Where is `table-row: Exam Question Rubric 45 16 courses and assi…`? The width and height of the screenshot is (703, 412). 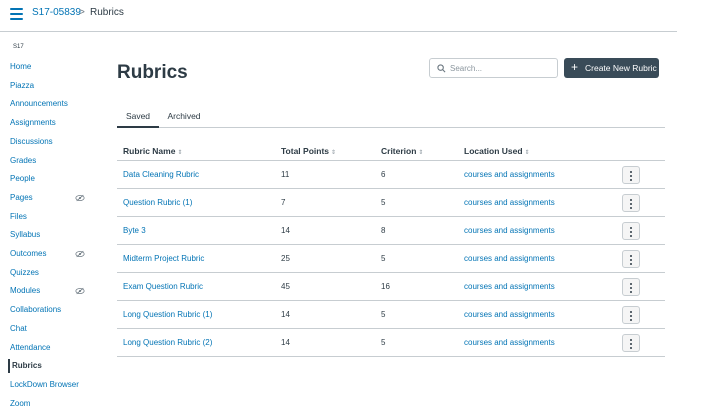
table-row: Exam Question Rubric 45 16 courses and assi… is located at coordinates (391, 287).